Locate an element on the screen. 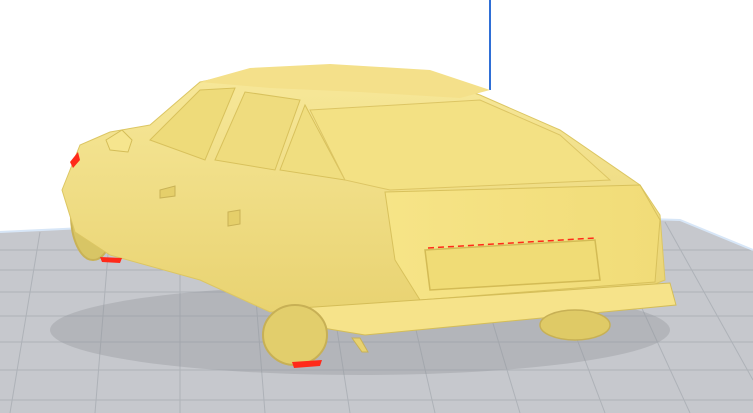  door-handle-rear is located at coordinates (234, 218).